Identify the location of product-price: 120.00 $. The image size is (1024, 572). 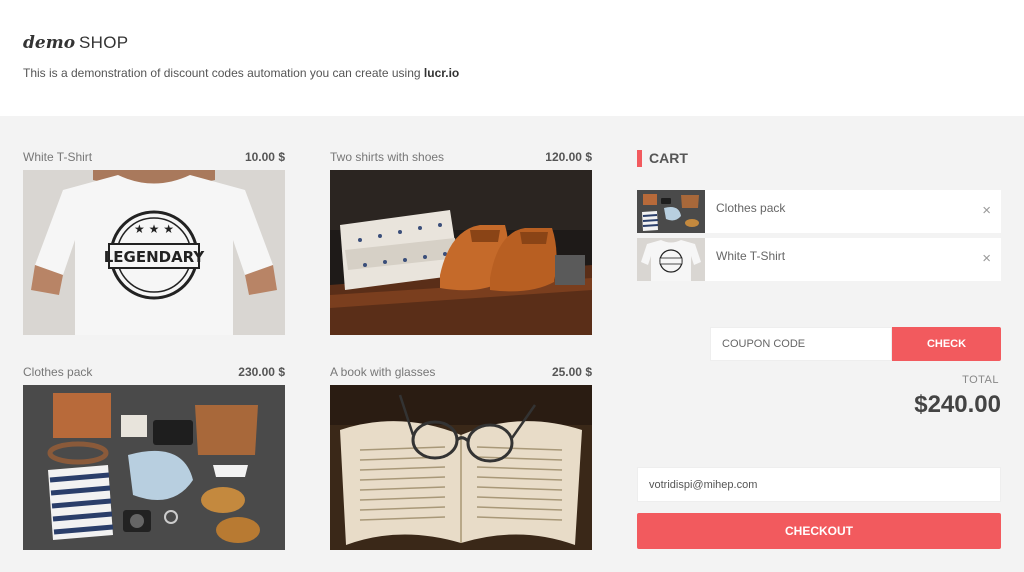
(568, 157).